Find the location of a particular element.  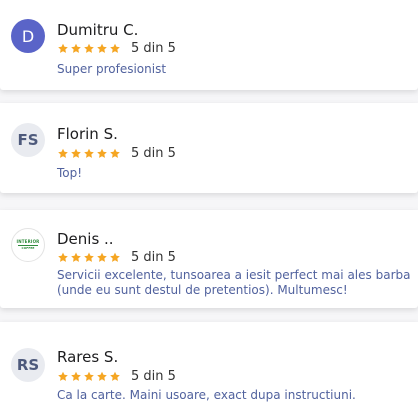

avatar: RS is located at coordinates (28, 365).